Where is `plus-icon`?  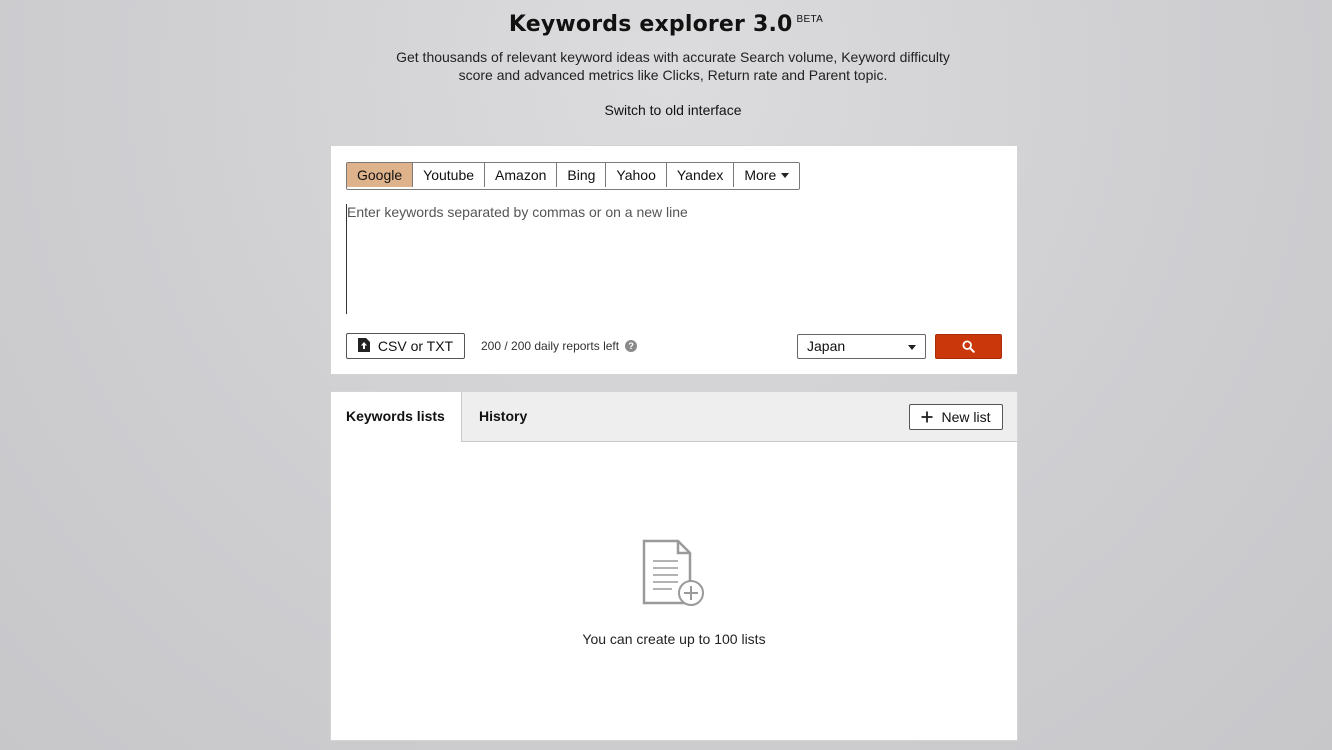 plus-icon is located at coordinates (927, 417).